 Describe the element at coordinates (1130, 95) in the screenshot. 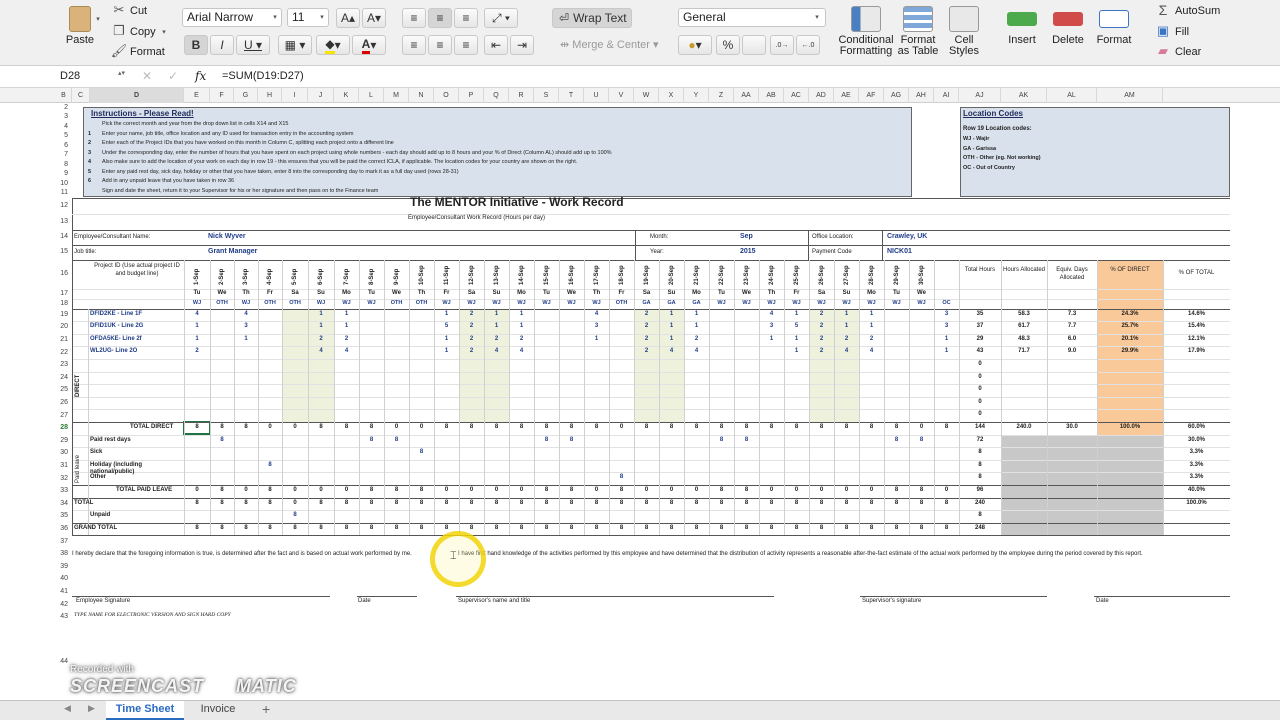

I see `column-header: AM` at that location.